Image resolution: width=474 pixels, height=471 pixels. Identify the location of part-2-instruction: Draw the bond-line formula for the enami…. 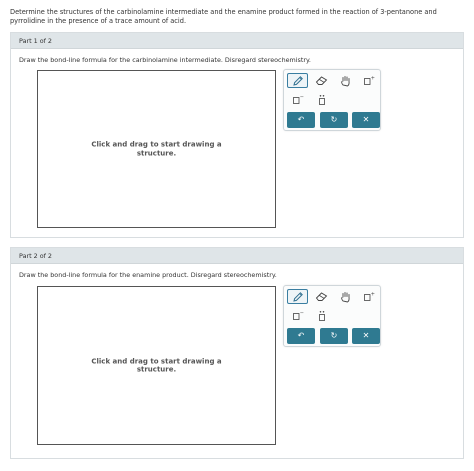
(148, 275).